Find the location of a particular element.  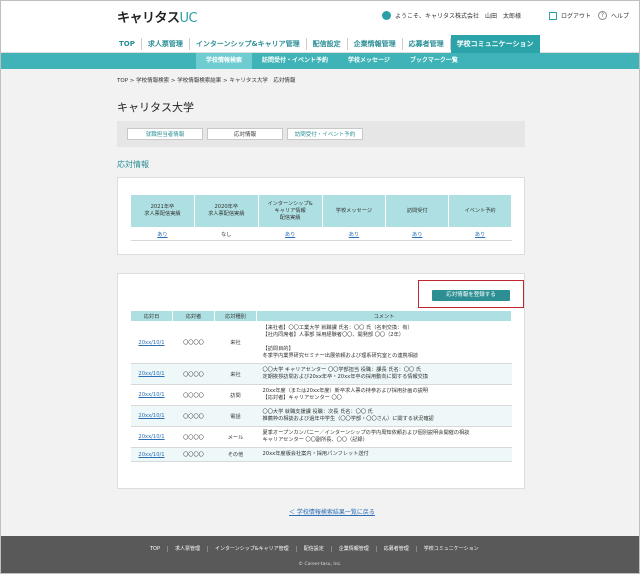

logout-label: ログアウト is located at coordinates (575, 16).